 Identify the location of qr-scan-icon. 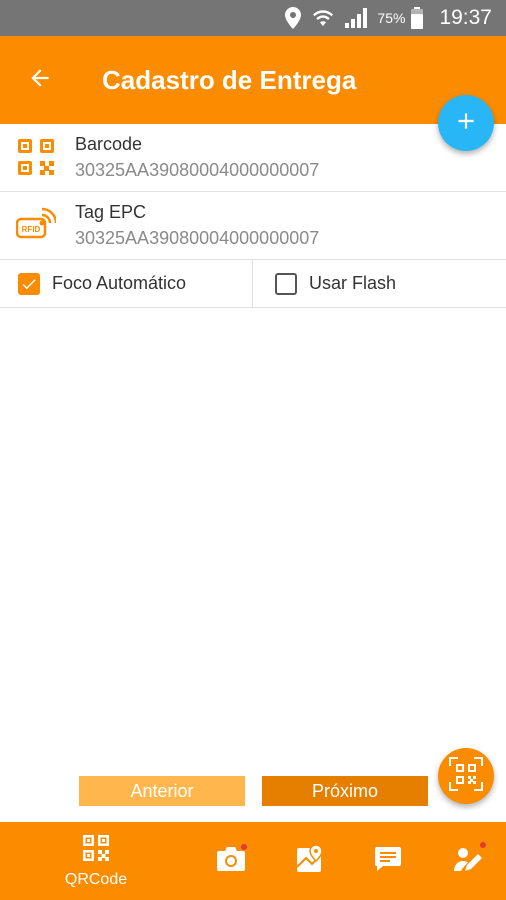
(466, 776).